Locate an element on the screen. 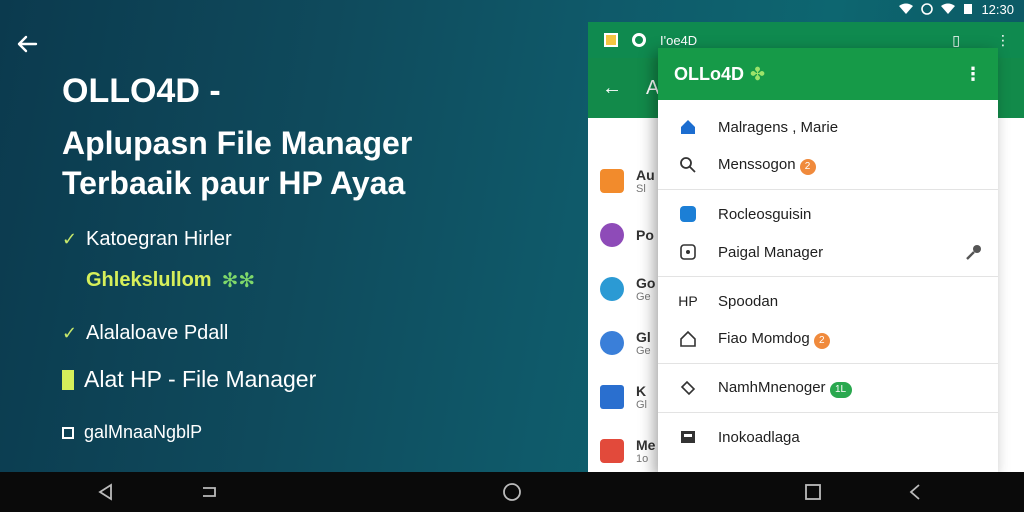 The width and height of the screenshot is (1024, 512). phone-list: Au Sl Po Go Ge Gl Ge K Gl Me 1o is located at coordinates (623, 314).